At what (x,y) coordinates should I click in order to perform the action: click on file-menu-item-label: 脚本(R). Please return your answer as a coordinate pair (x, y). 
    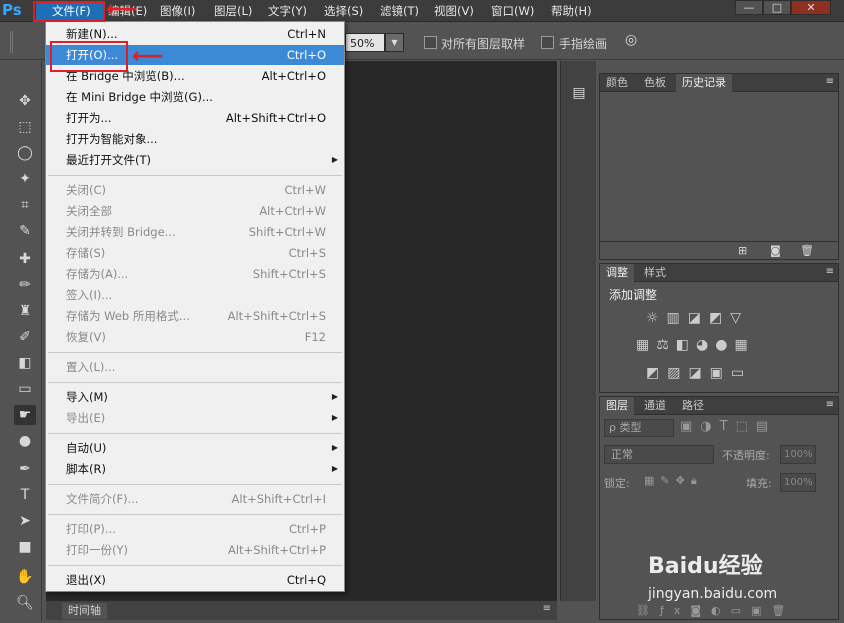
    Looking at the image, I should click on (86, 469).